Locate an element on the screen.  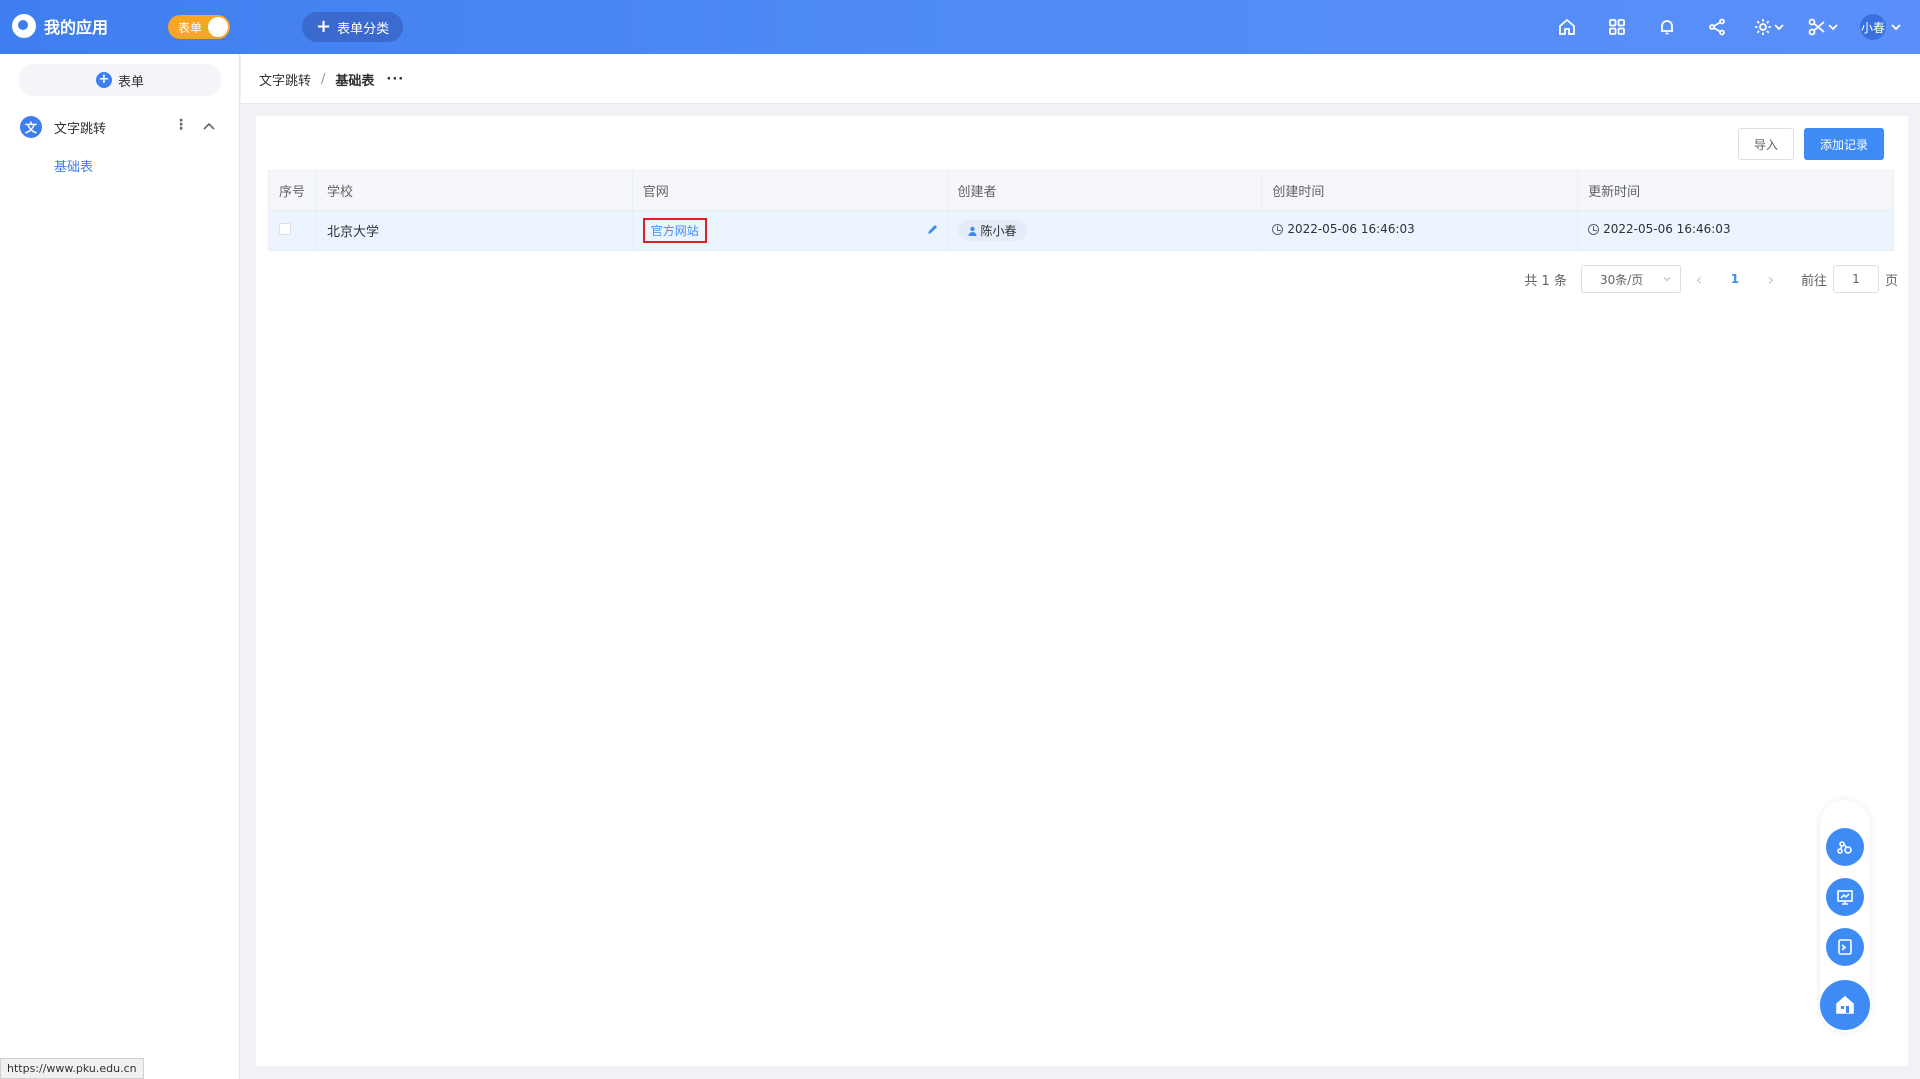
row-select-cell is located at coordinates (292, 230).